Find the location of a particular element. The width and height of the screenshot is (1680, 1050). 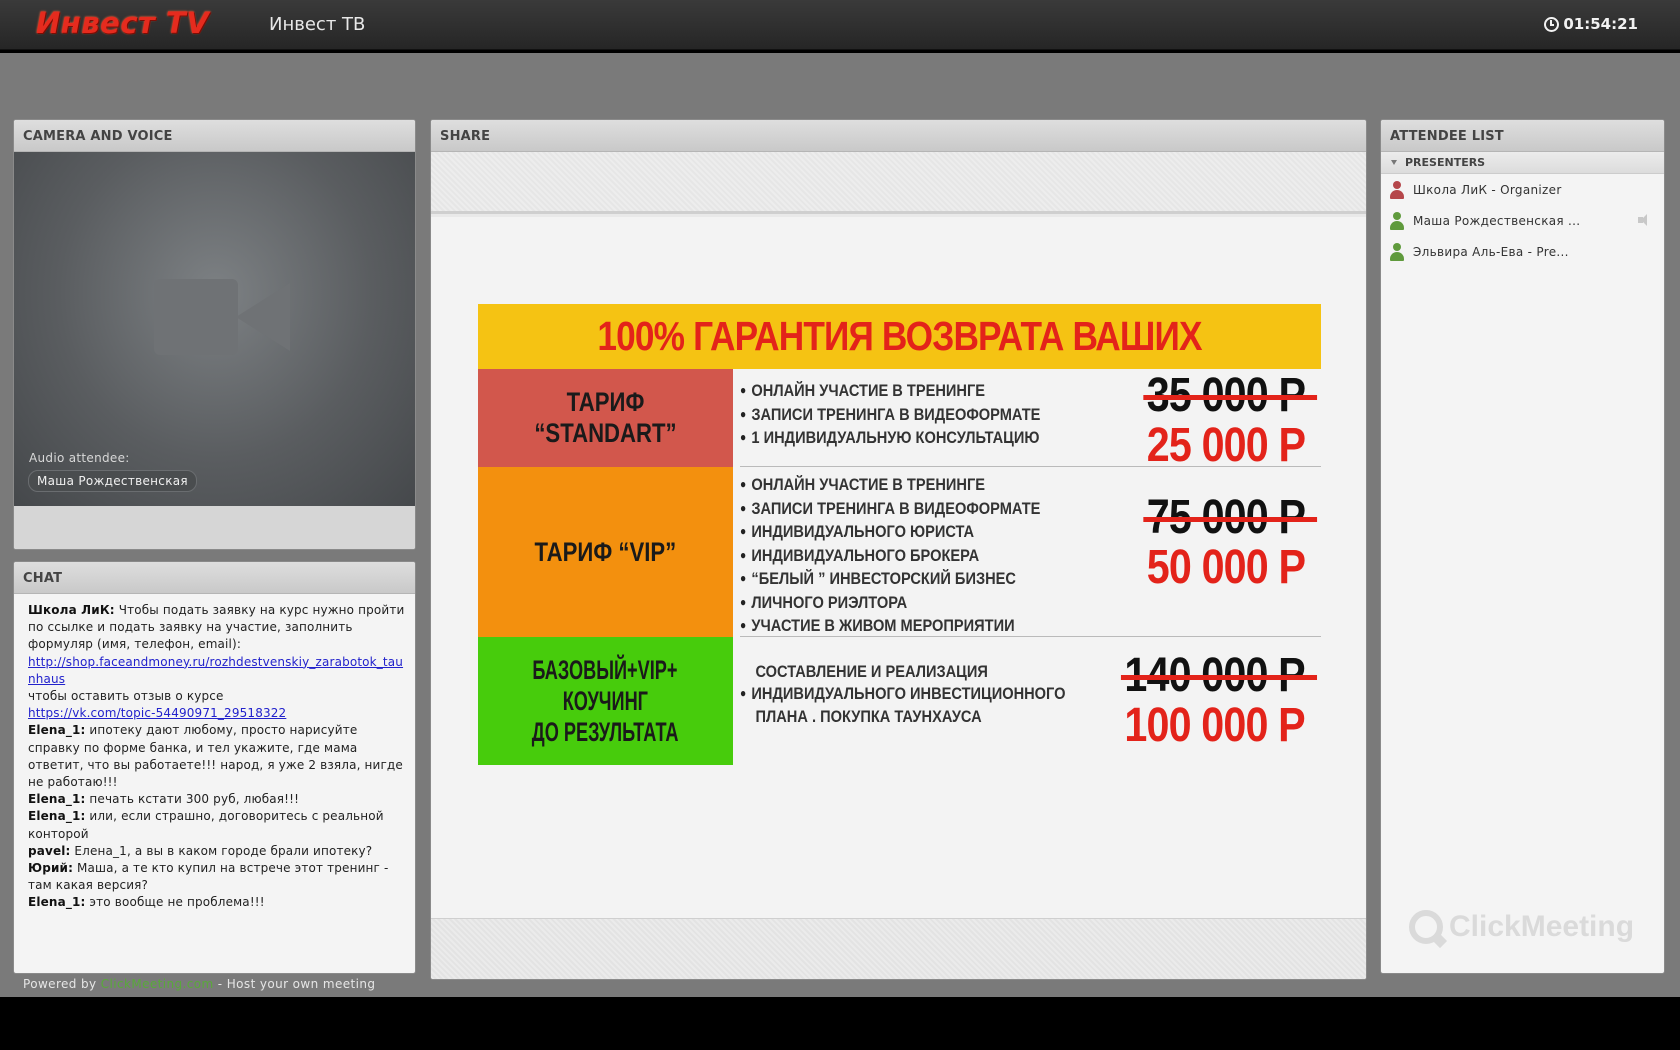

tarif-name: ТАРИФ “VIP” is located at coordinates (605, 551).